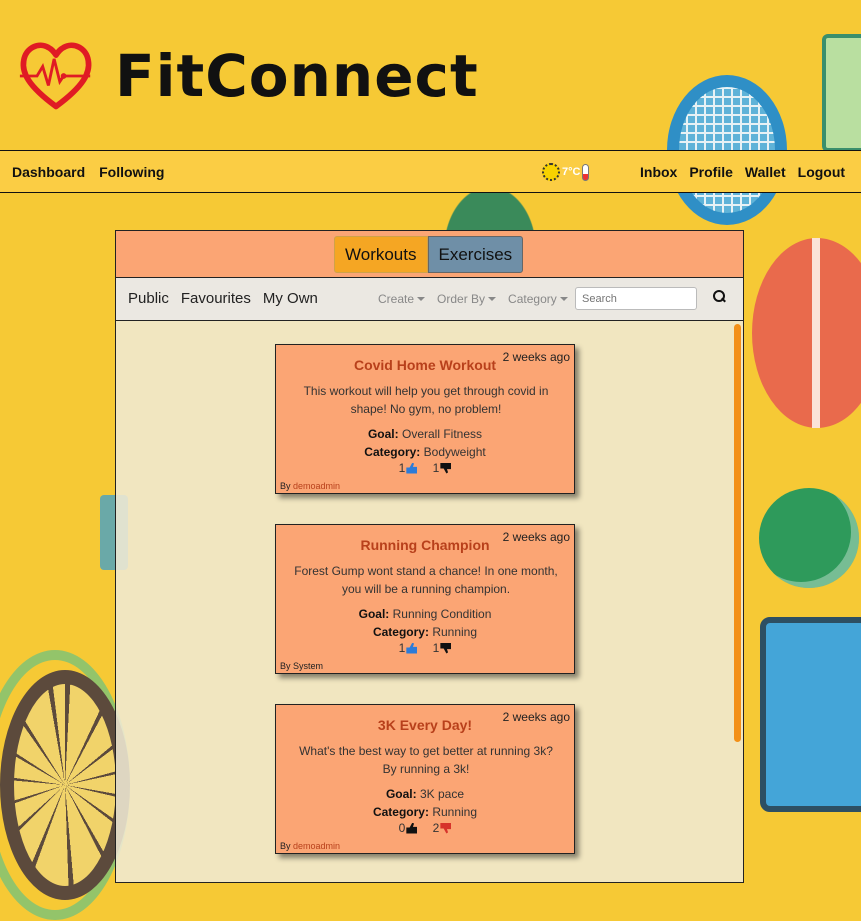 Image resolution: width=861 pixels, height=921 pixels. What do you see at coordinates (402, 828) in the screenshot?
I see `like-count: 0` at bounding box center [402, 828].